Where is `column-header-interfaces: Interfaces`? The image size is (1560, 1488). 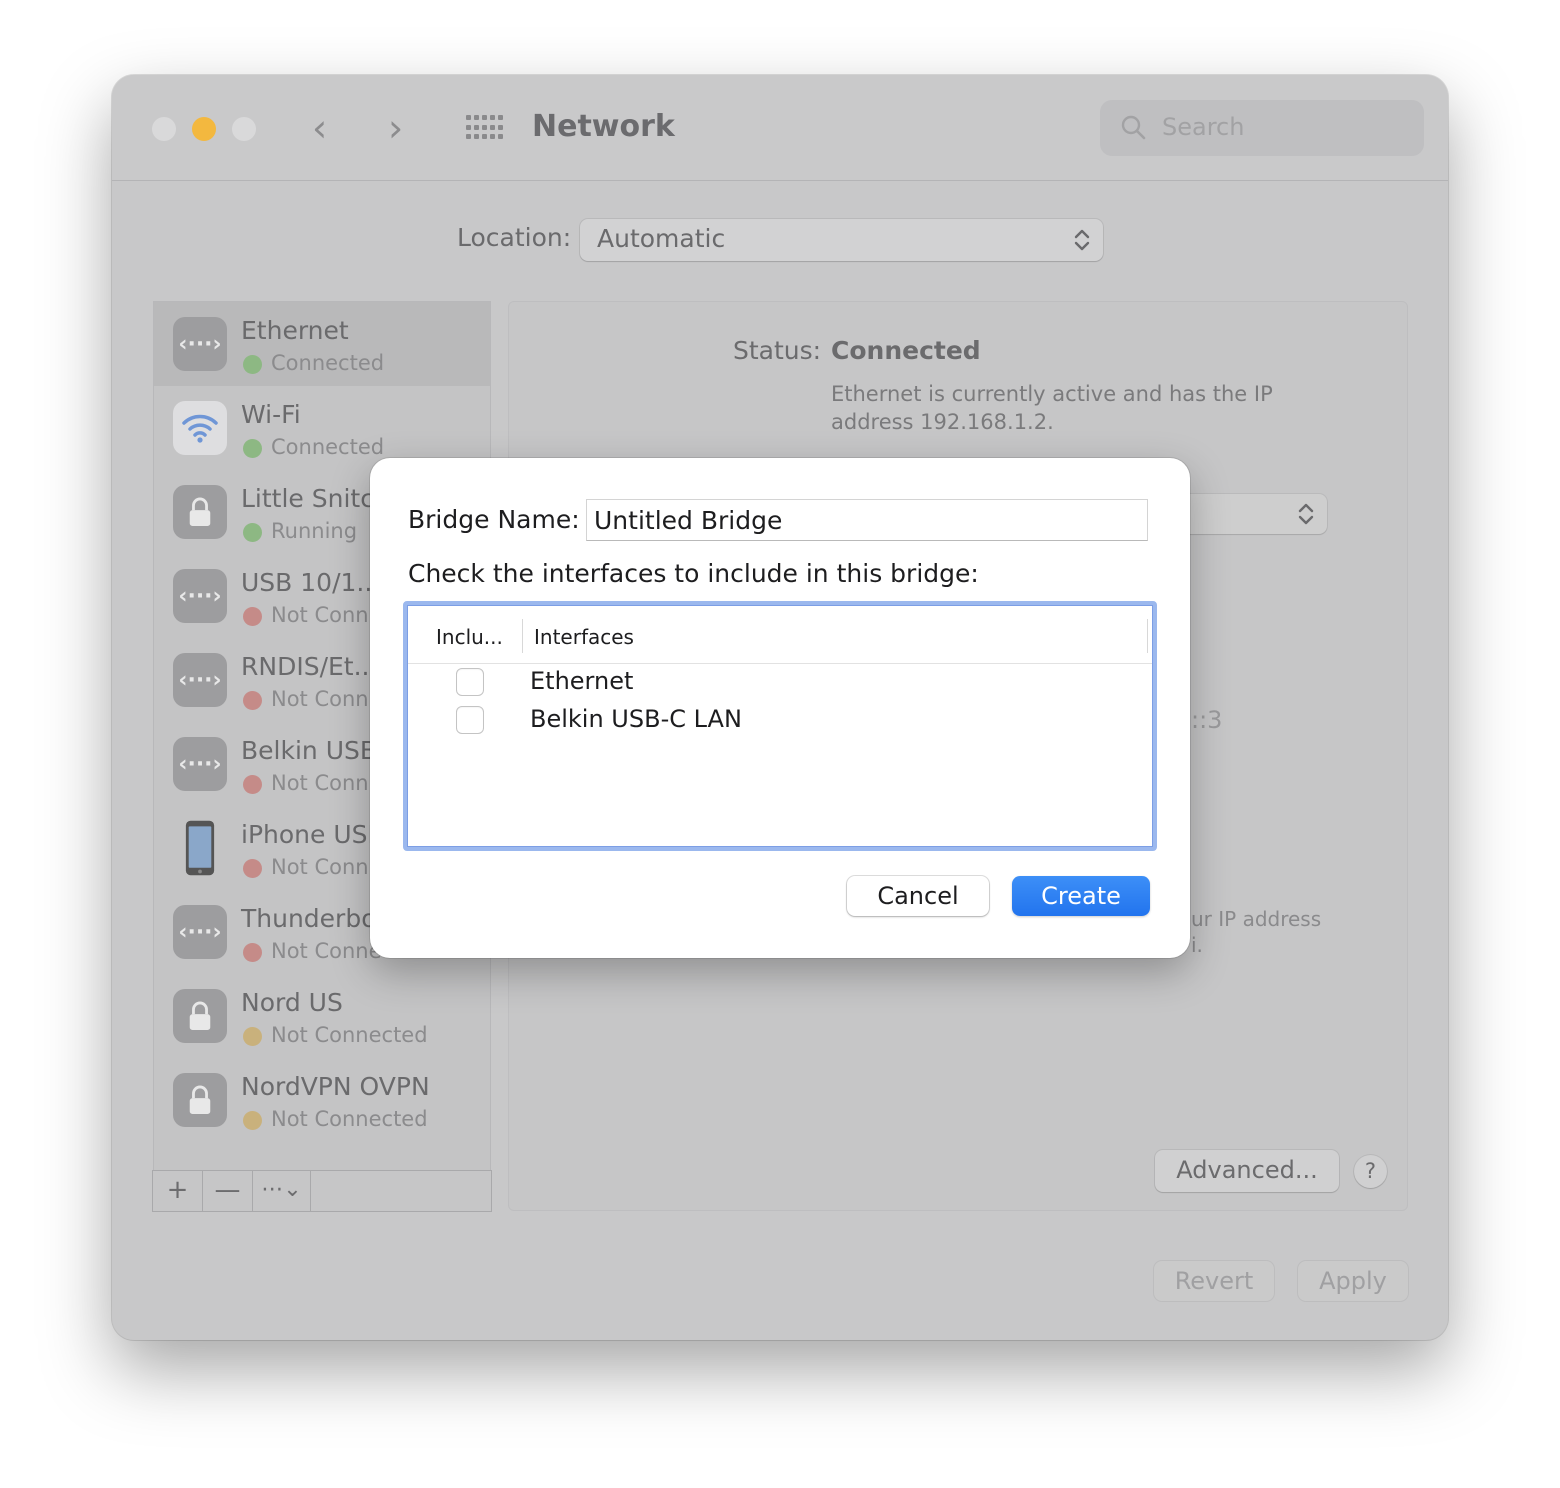
column-header-interfaces: Interfaces is located at coordinates (584, 637).